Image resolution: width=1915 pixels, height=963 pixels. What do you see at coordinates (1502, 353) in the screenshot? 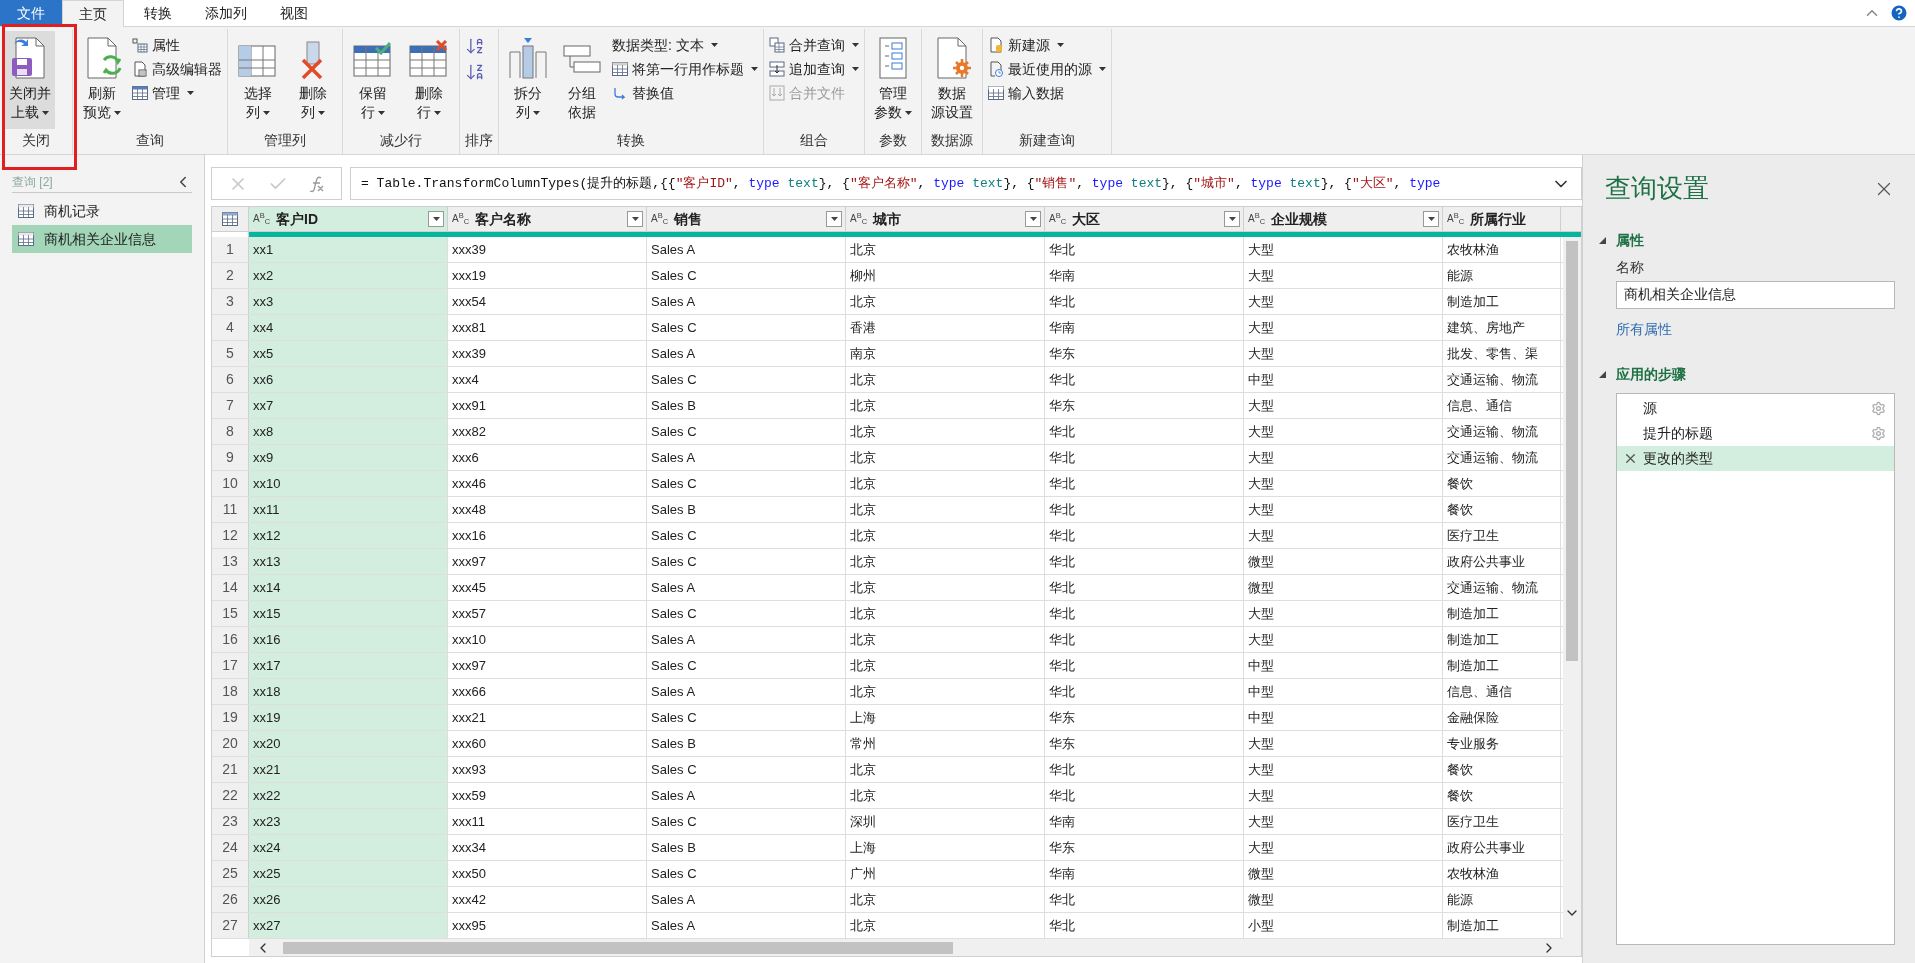
I see `table-cell: 批发、零售、渠` at bounding box center [1502, 353].